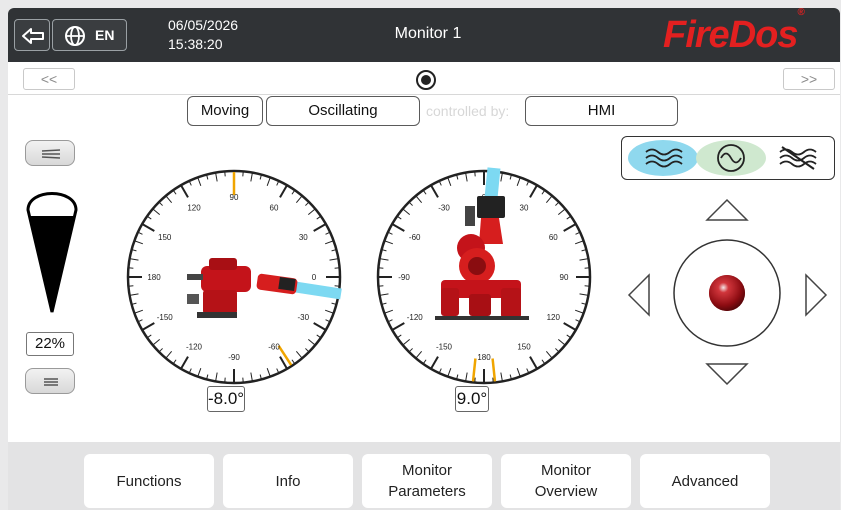  Describe the element at coordinates (705, 481) in the screenshot. I see `advanced-button: Advanced` at that location.